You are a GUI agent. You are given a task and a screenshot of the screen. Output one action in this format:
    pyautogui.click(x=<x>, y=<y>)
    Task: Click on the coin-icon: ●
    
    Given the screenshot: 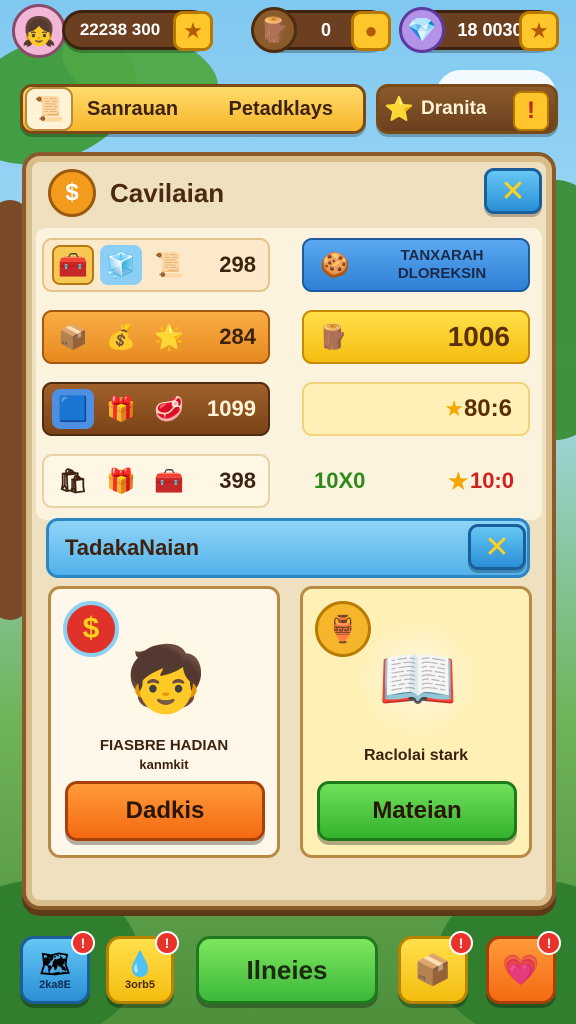 What is the action you would take?
    pyautogui.click(x=371, y=30)
    